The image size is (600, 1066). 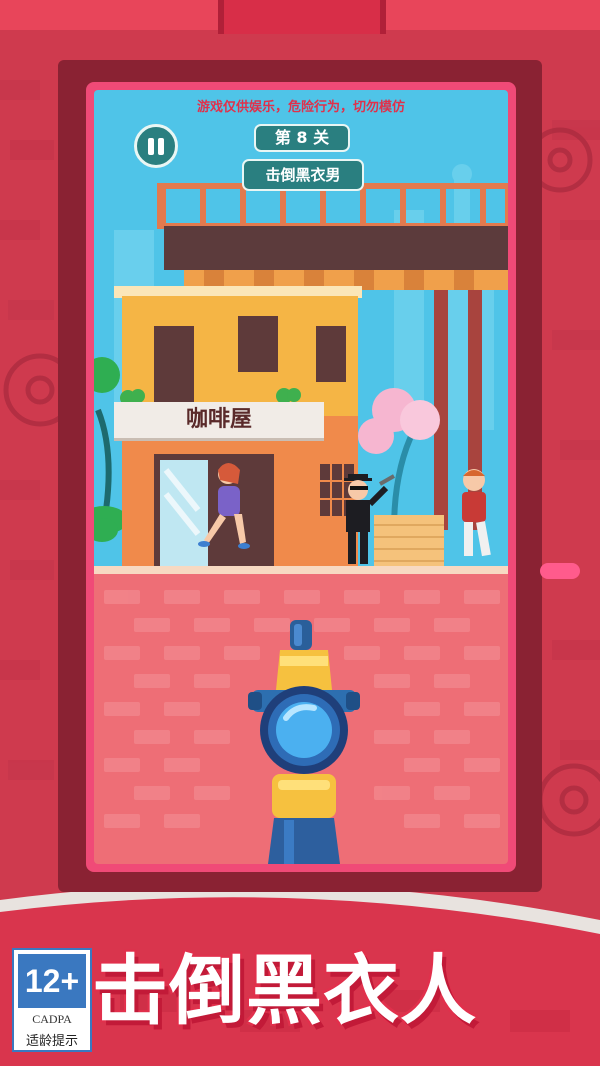 What do you see at coordinates (300, 107) in the screenshot?
I see `safety-warning-text: 游戏仅供娱乐，危险行为，切勿模仿` at bounding box center [300, 107].